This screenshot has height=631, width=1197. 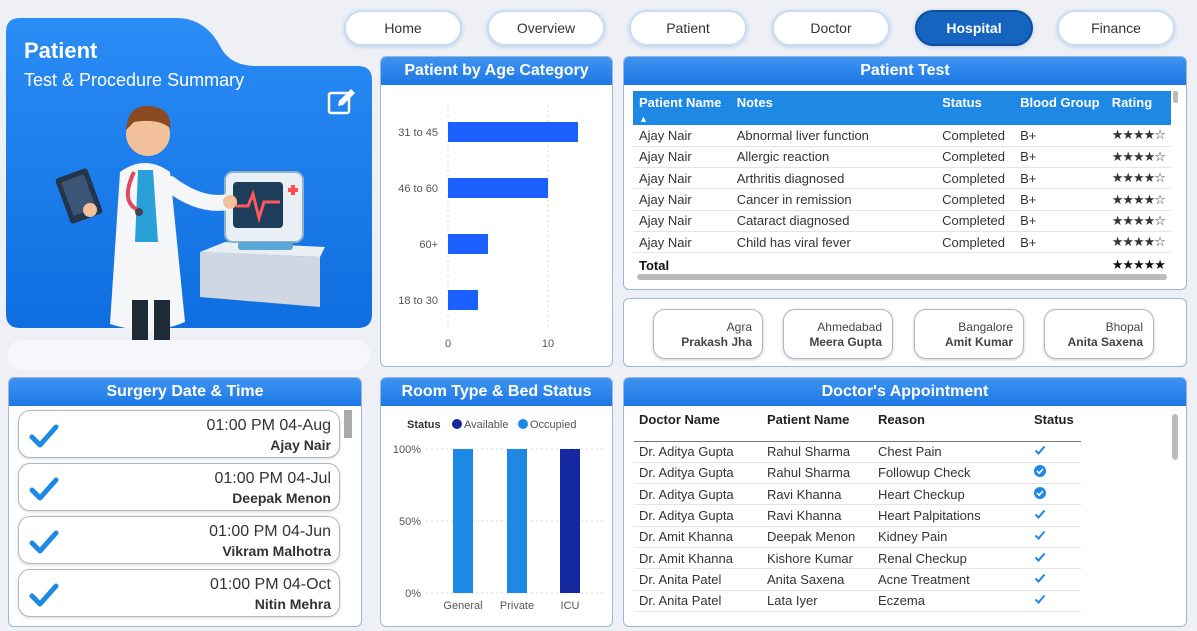 I want to click on city-card: Agra Prakash Jha, so click(x=708, y=334).